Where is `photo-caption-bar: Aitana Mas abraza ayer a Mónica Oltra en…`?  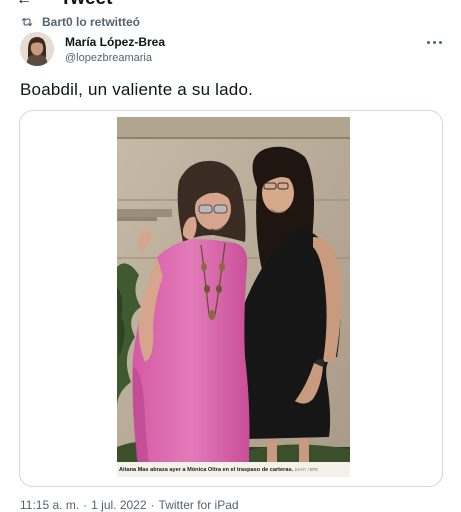 photo-caption-bar: Aitana Mas abraza ayer a Mónica Oltra en… is located at coordinates (233, 469).